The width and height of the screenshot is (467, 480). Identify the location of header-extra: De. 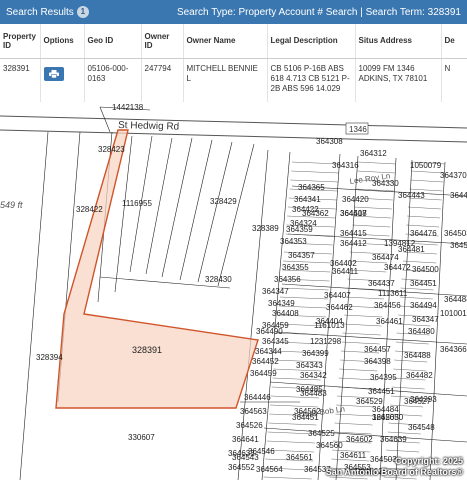
(454, 41).